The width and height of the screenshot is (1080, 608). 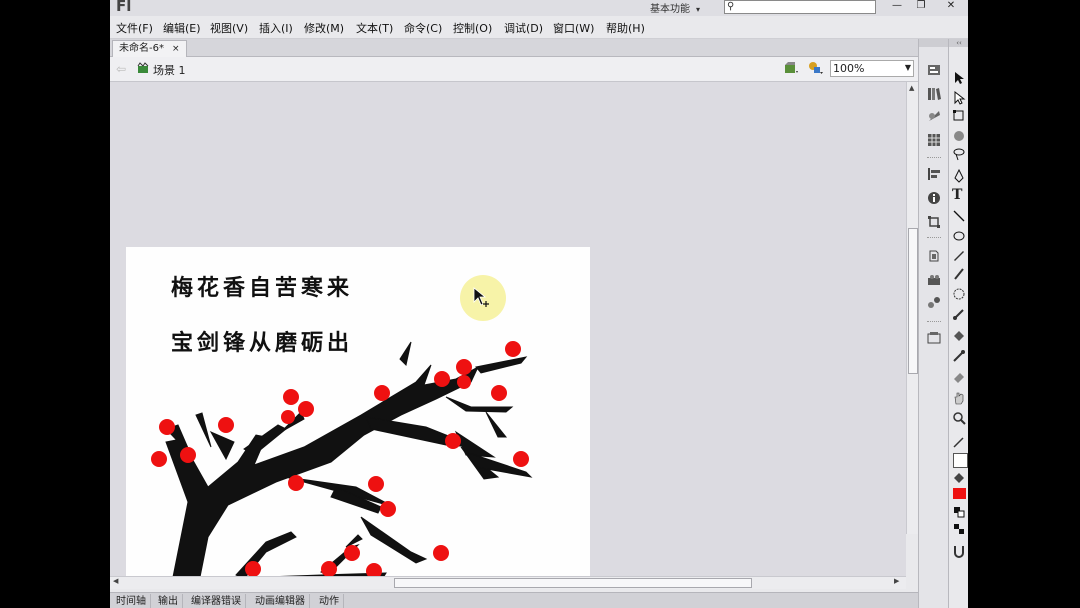 I want to click on close-button: ✕, so click(x=951, y=6).